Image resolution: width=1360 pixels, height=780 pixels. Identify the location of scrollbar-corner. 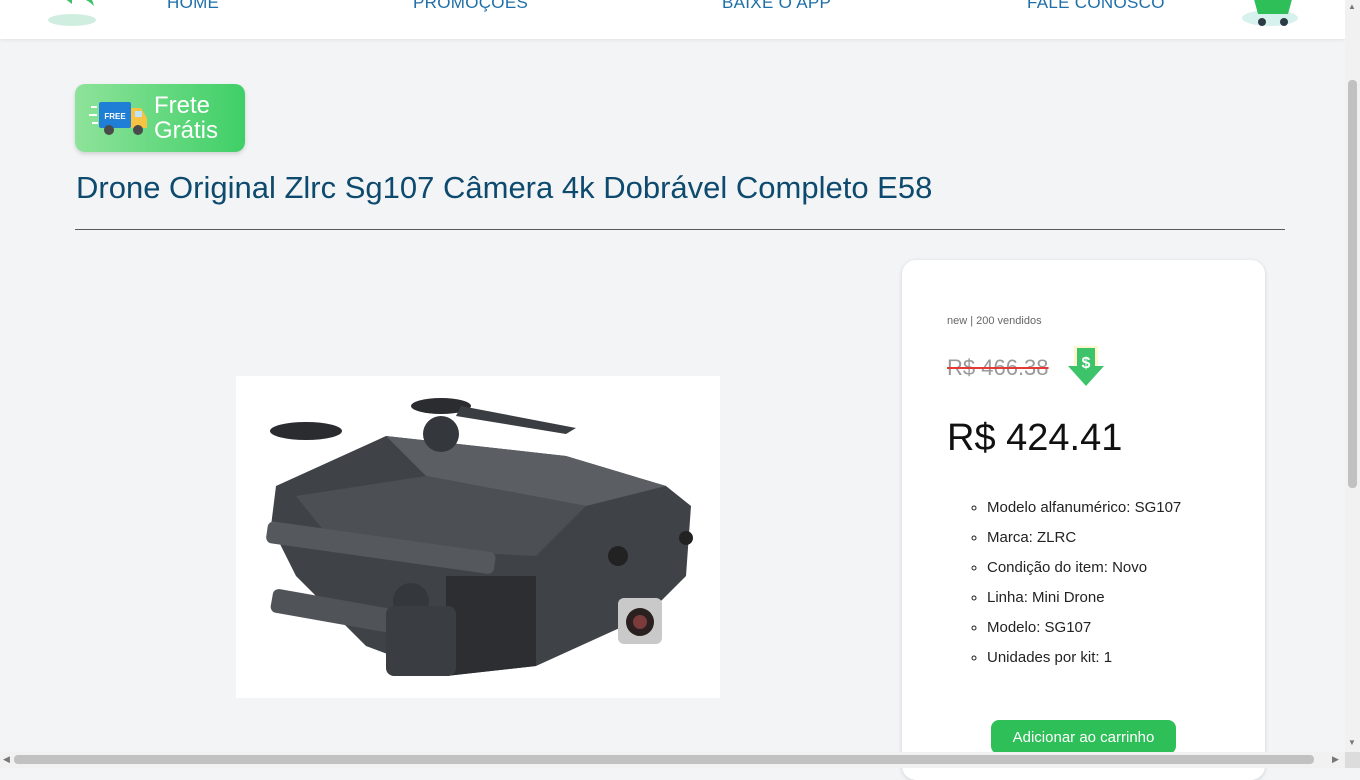
(1352, 760).